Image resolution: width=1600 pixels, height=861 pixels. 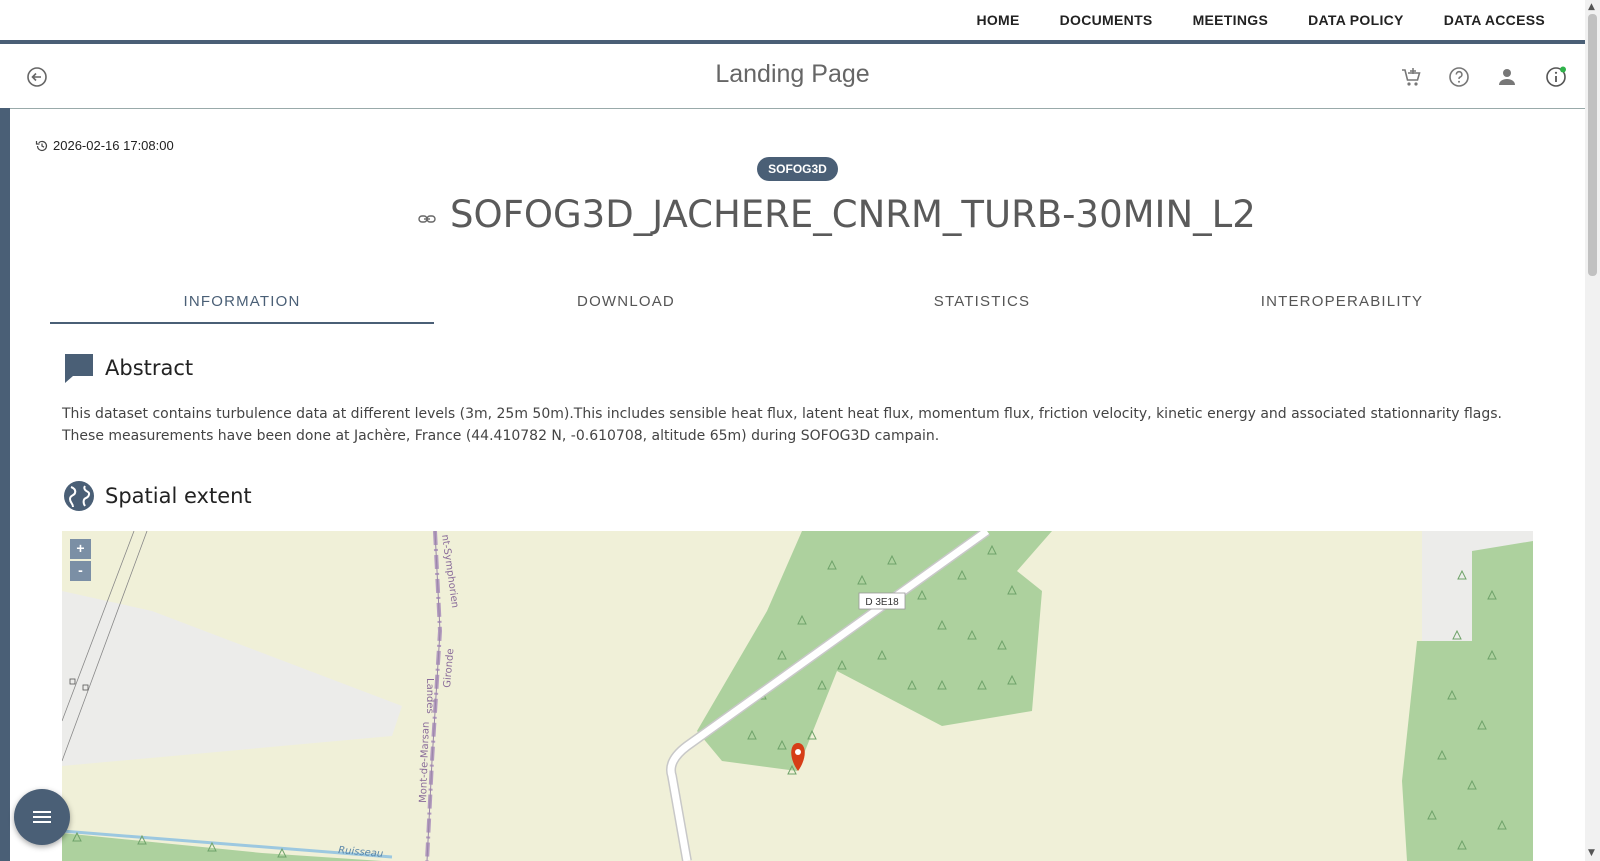 I want to click on scroll-up-icon: ▲, so click(x=1591, y=7).